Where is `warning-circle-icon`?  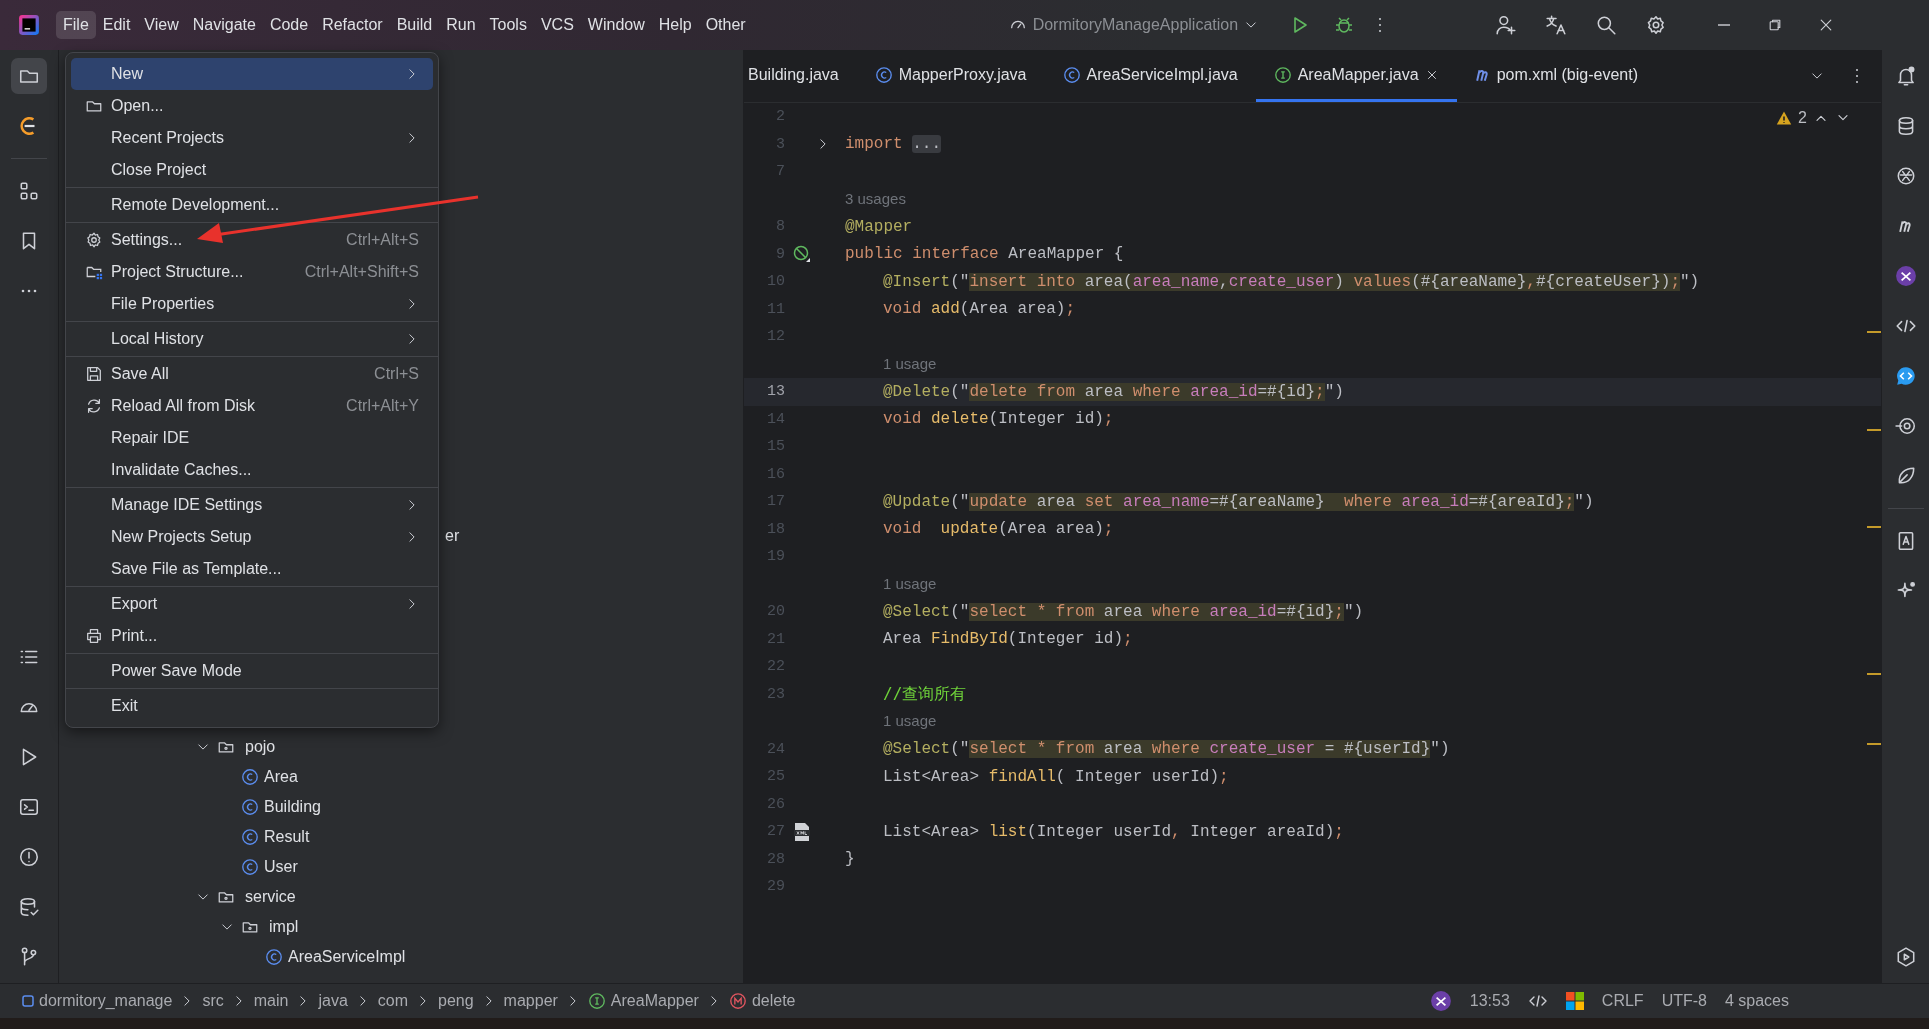 warning-circle-icon is located at coordinates (29, 857).